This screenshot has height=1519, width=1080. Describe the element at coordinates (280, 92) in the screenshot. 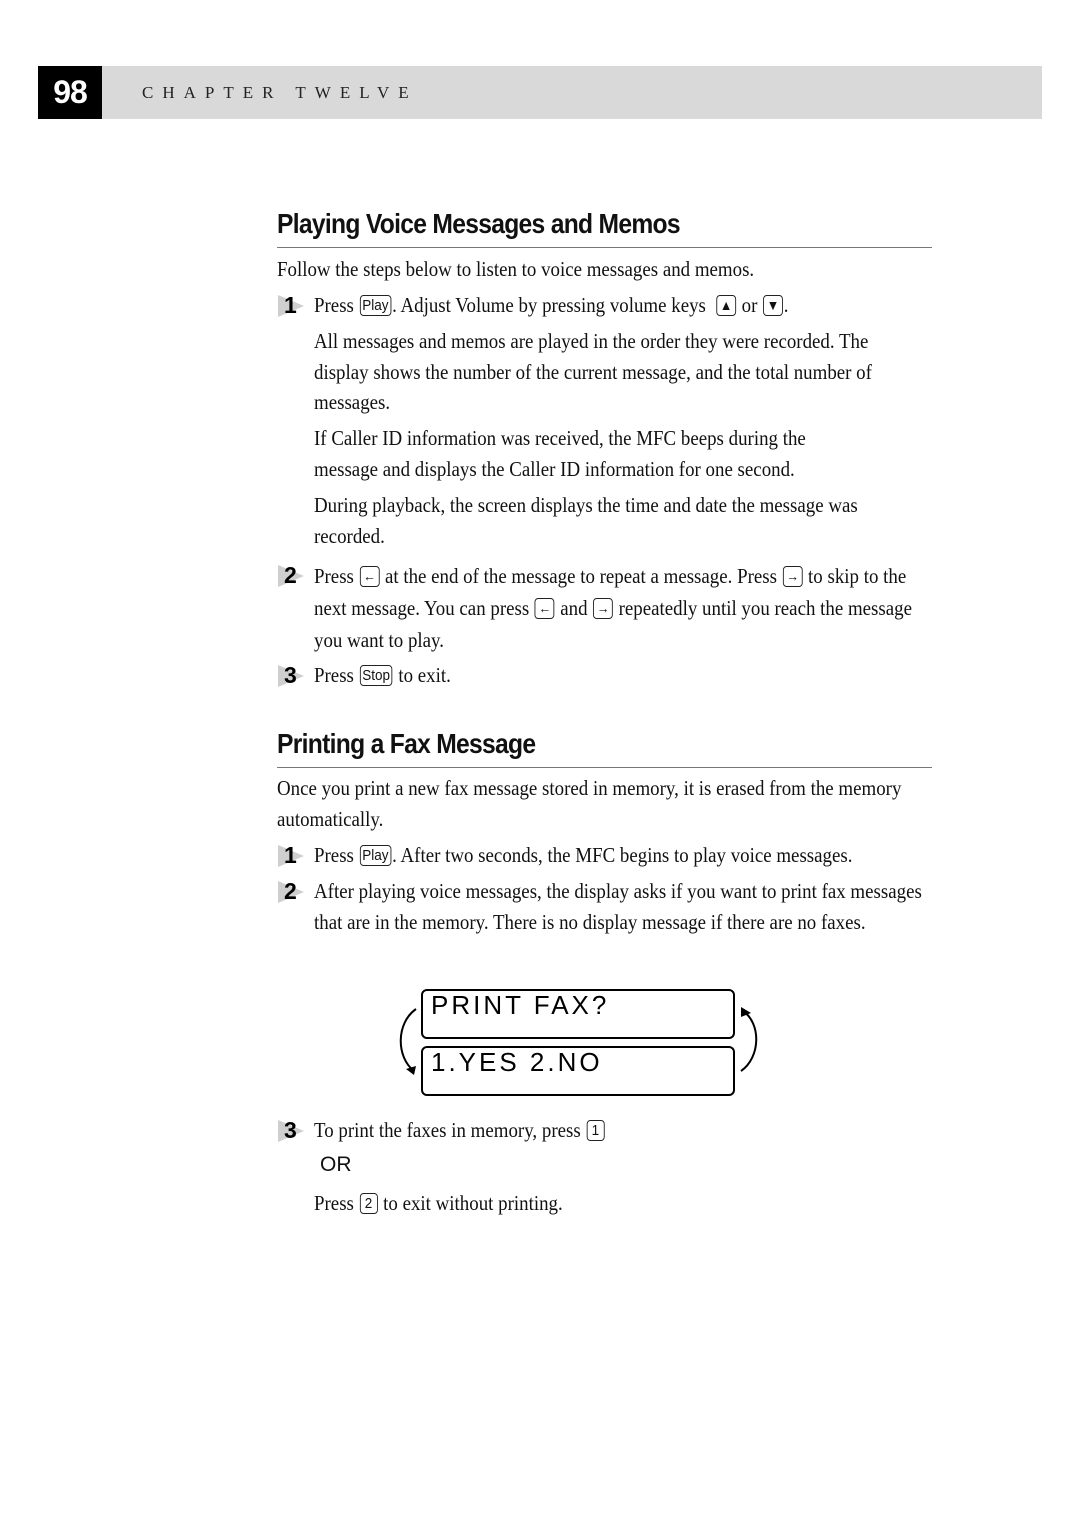

I see `chapter-title: CHAPTER TWELVE` at that location.